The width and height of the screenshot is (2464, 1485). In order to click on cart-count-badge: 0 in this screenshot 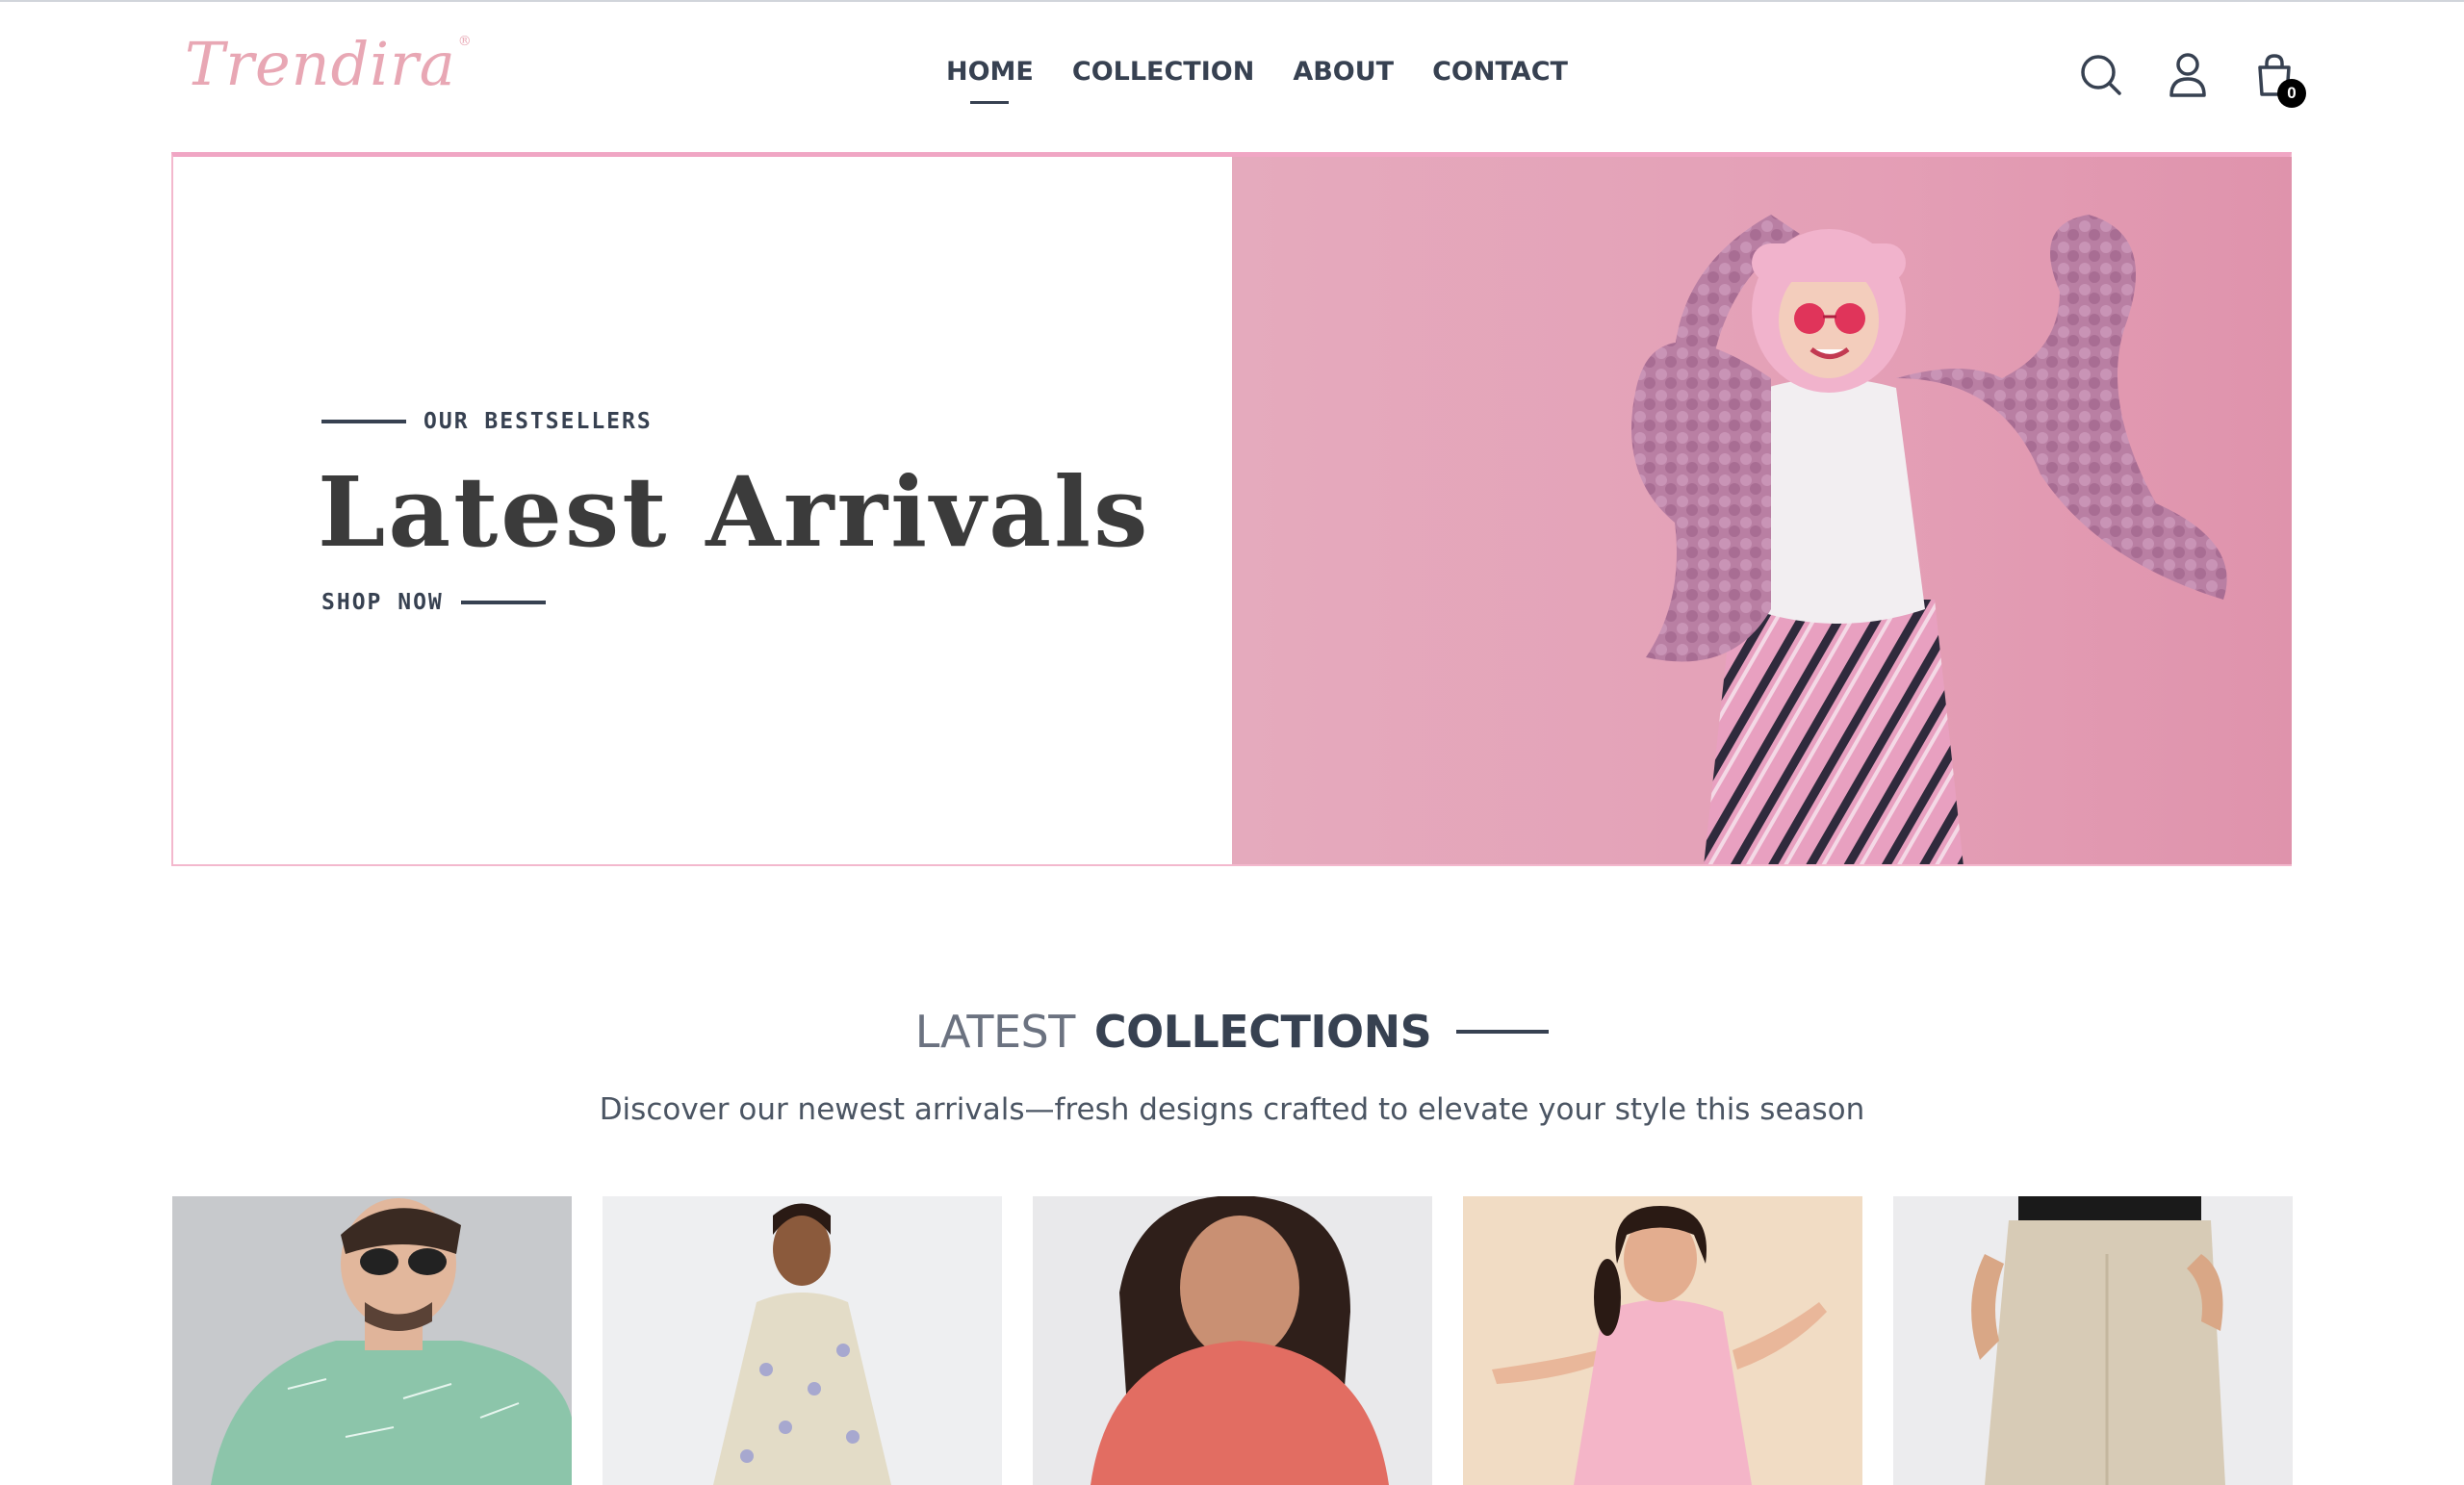, I will do `click(2291, 93)`.